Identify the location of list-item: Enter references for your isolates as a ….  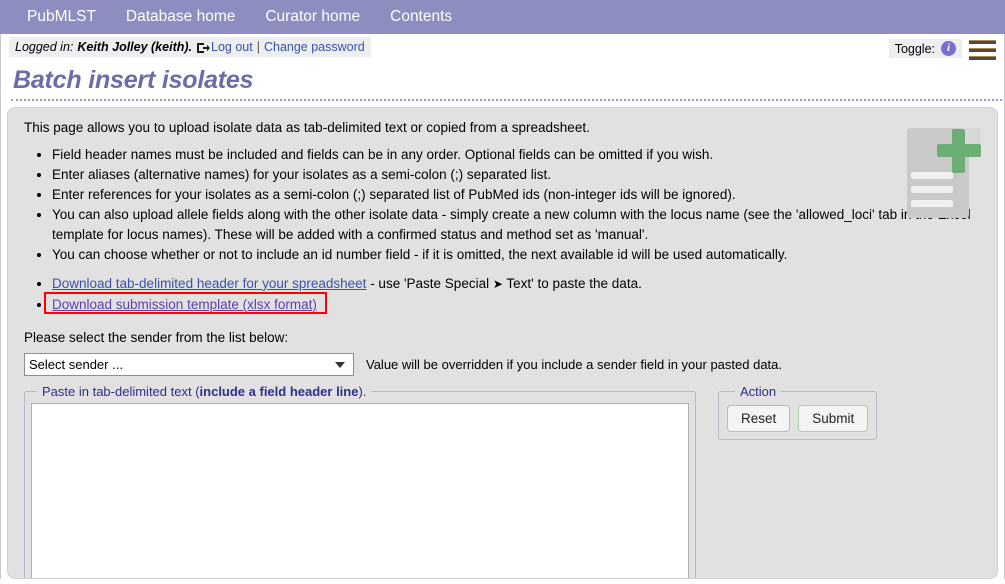
(517, 194).